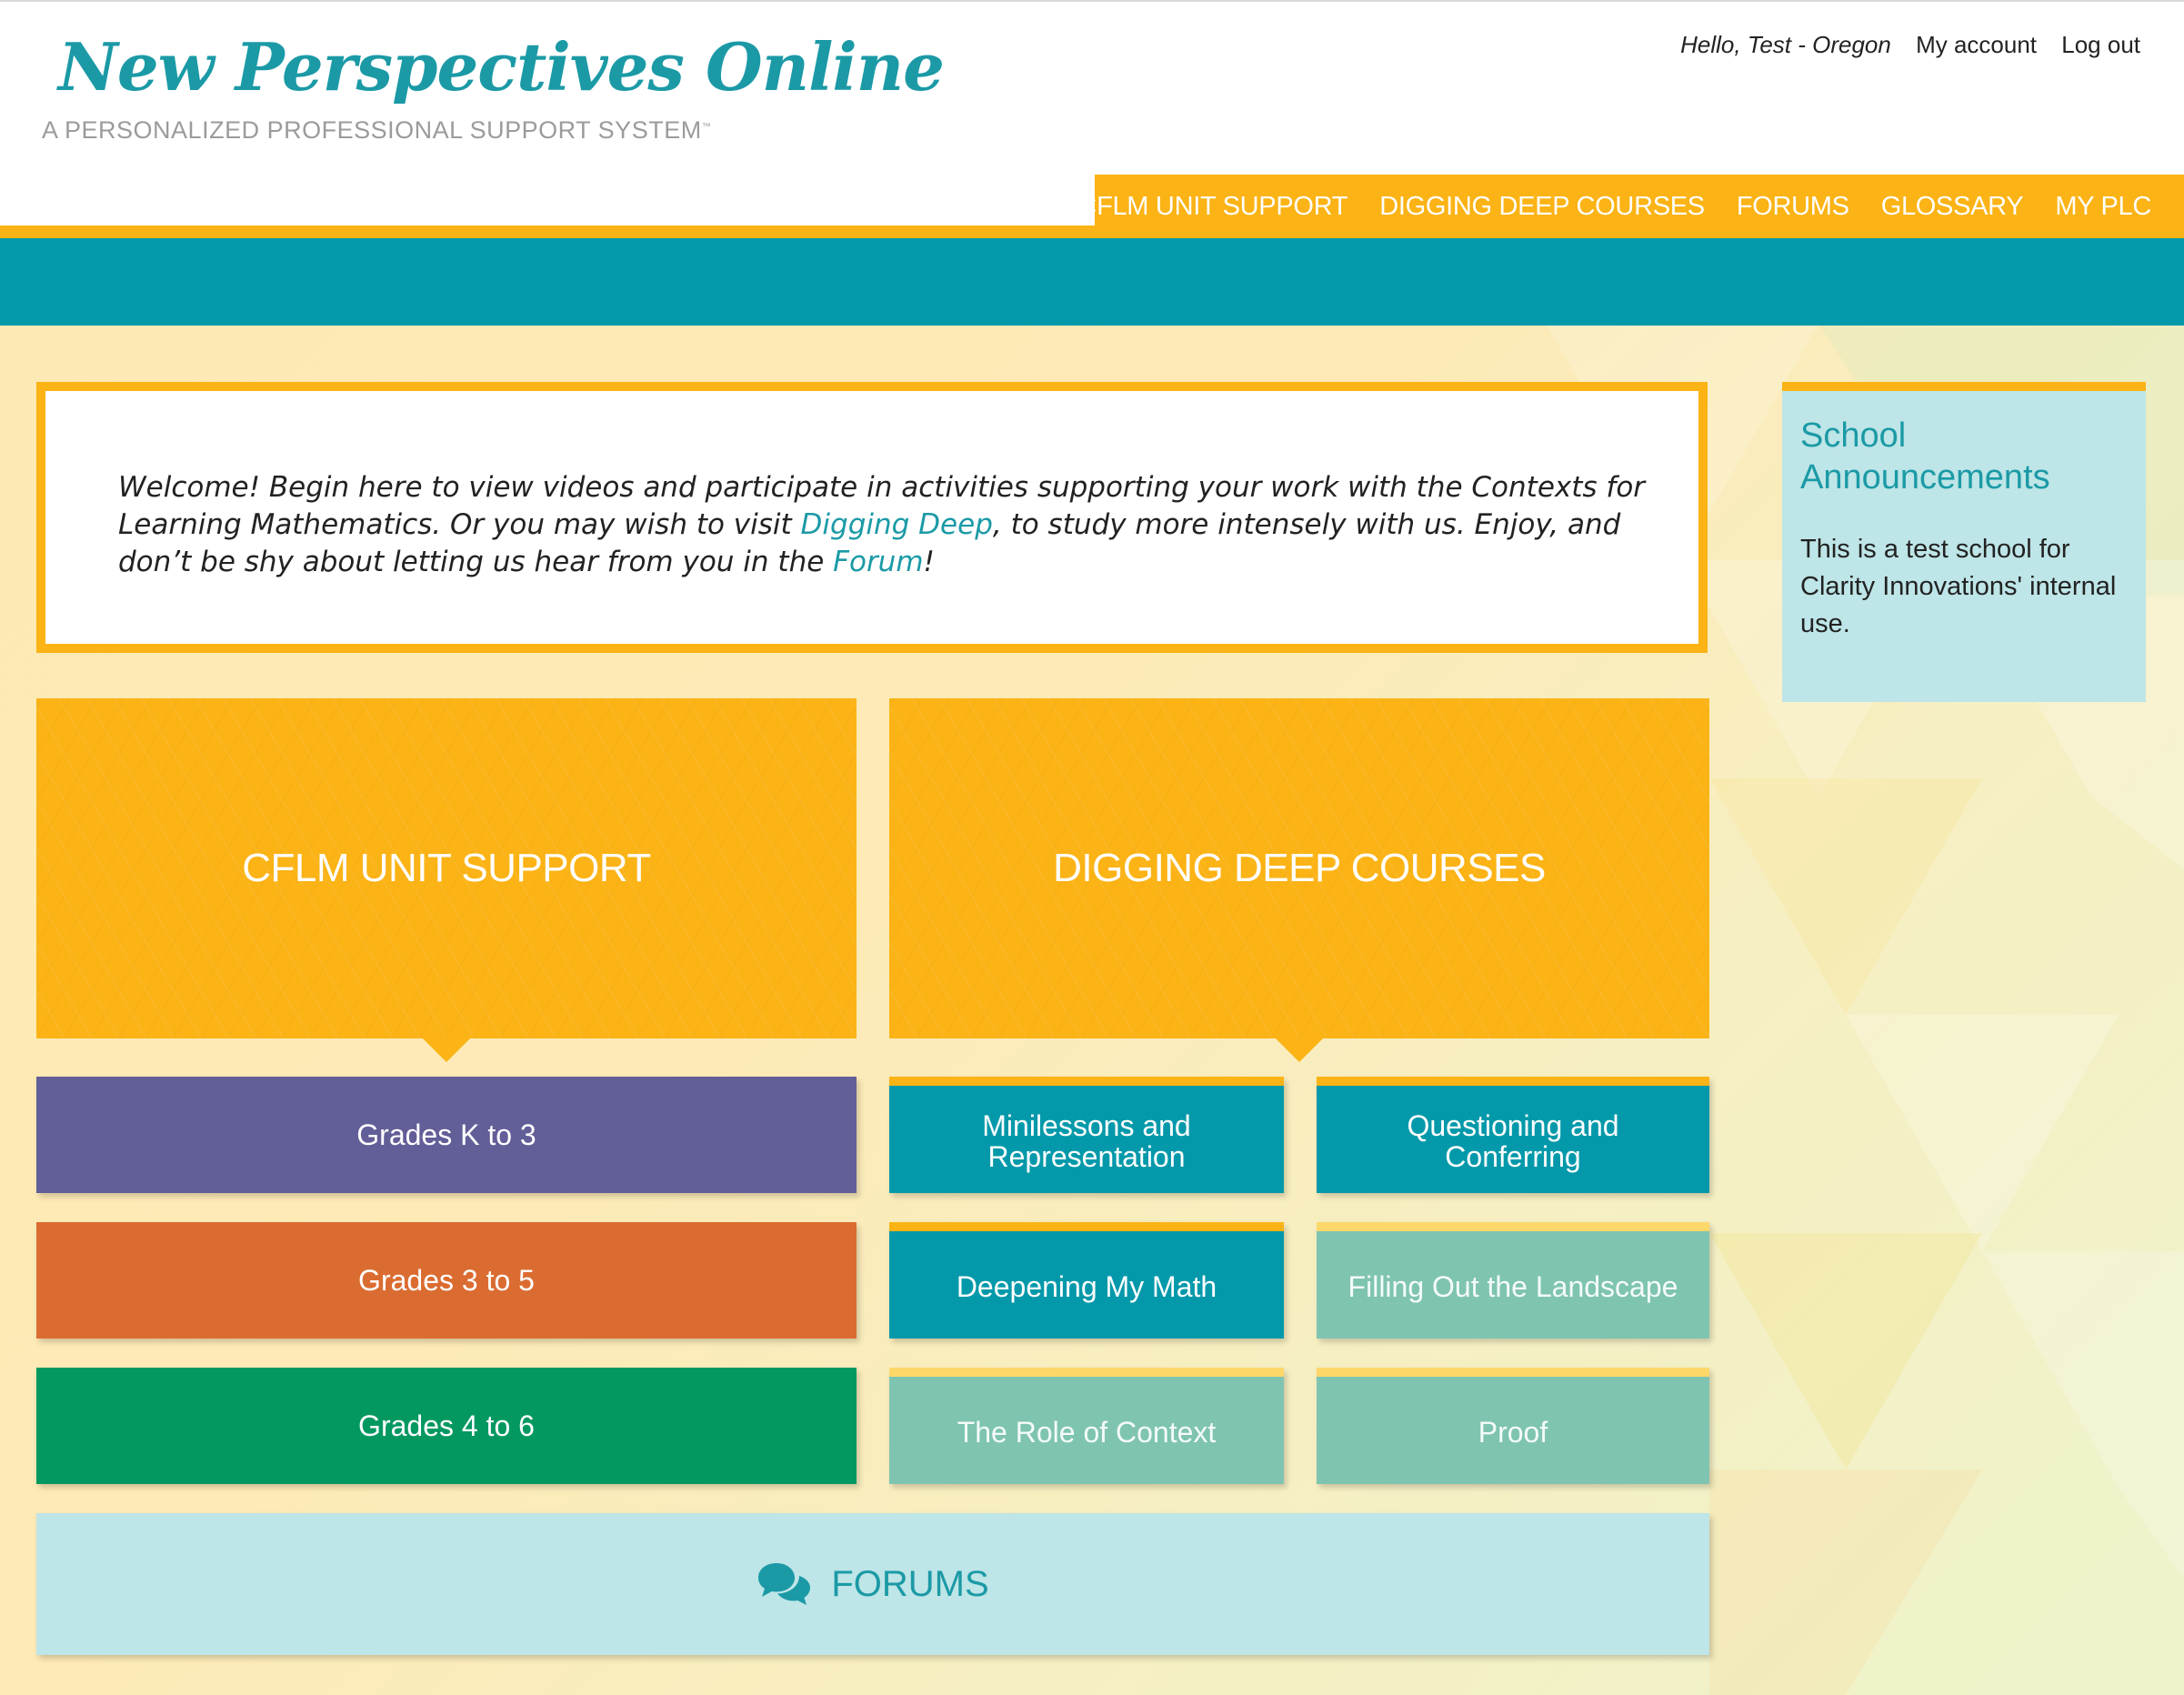  What do you see at coordinates (1513, 1426) in the screenshot?
I see `course-proof: Proof` at bounding box center [1513, 1426].